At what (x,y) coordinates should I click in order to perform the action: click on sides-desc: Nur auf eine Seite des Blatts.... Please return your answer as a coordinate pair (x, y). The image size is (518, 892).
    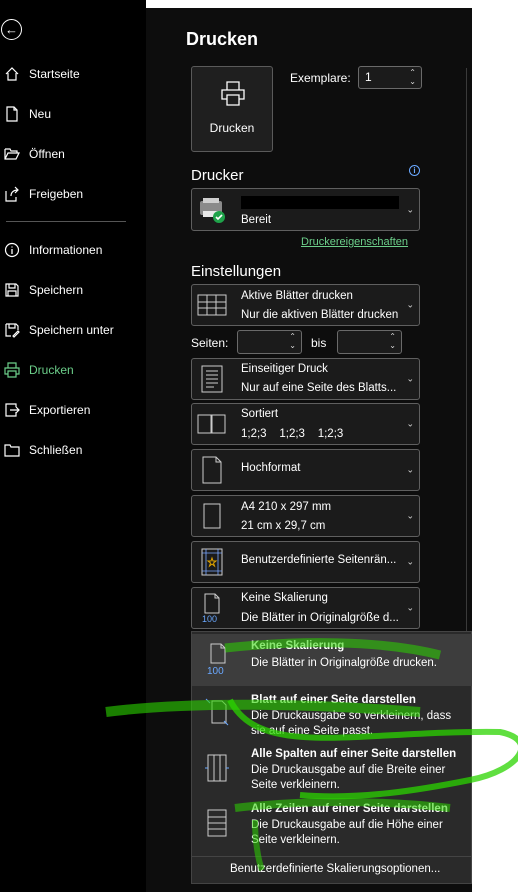
    Looking at the image, I should click on (319, 388).